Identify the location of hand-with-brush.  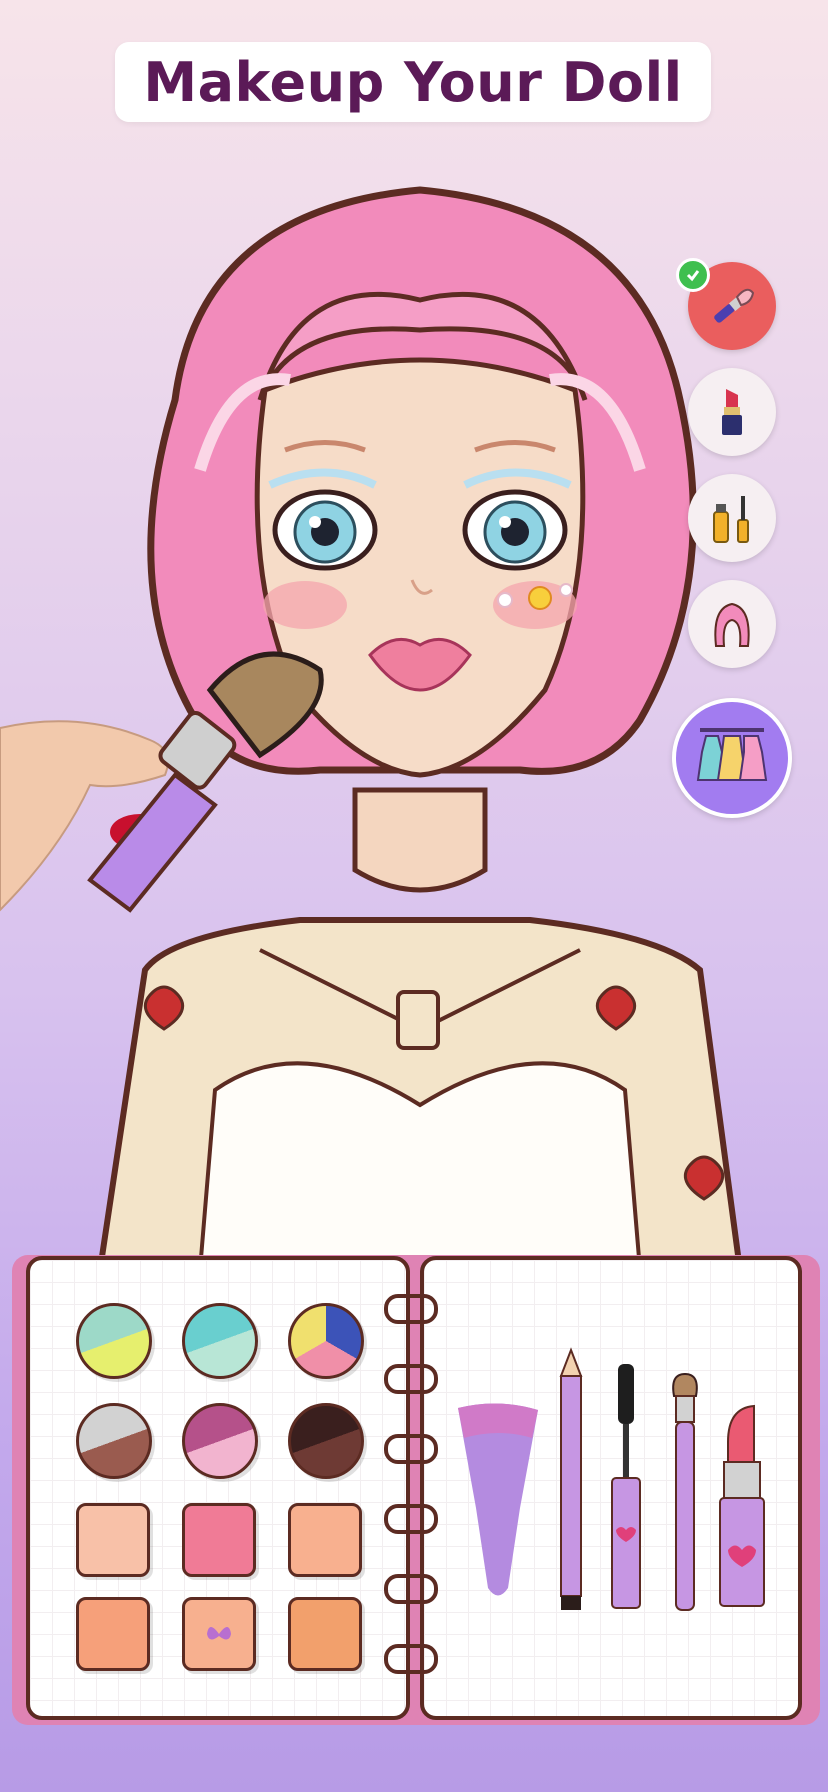
(162, 782).